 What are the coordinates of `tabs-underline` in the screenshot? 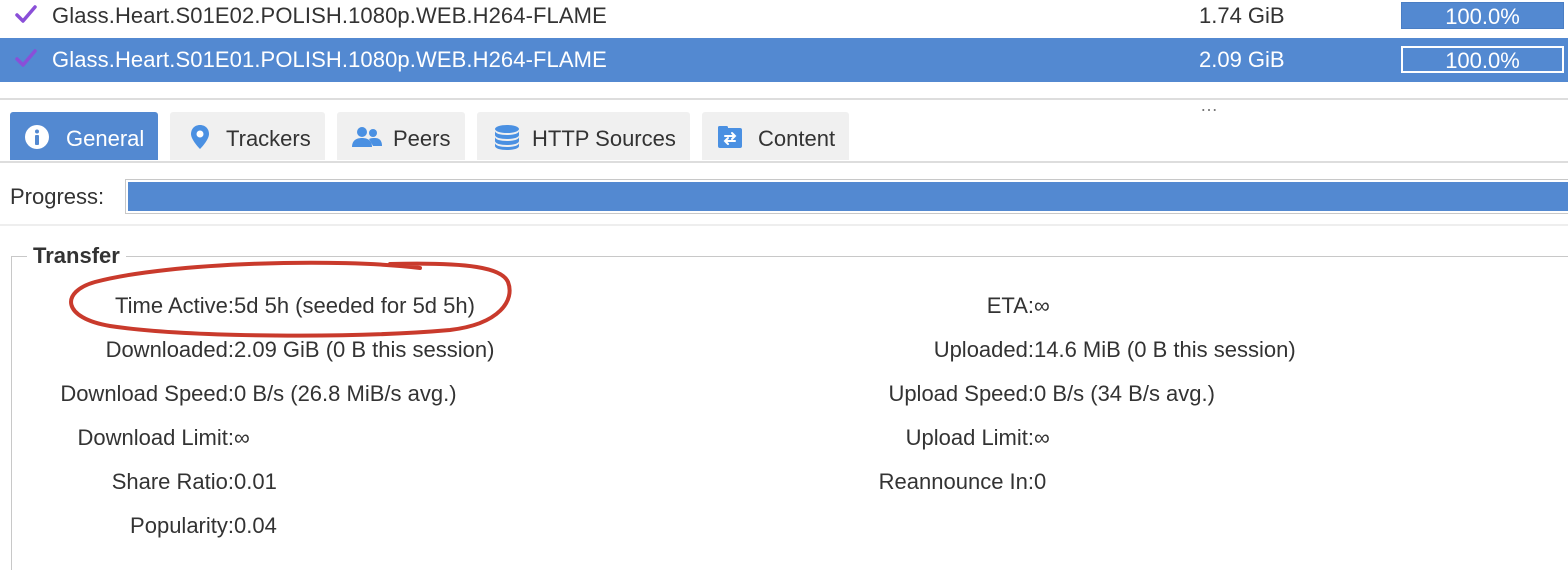 It's located at (784, 162).